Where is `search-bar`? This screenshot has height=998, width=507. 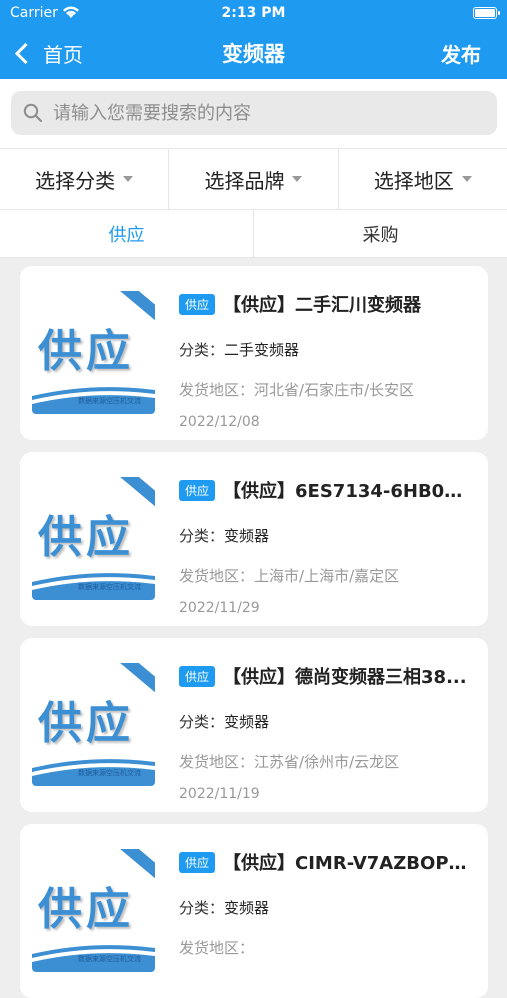 search-bar is located at coordinates (254, 113).